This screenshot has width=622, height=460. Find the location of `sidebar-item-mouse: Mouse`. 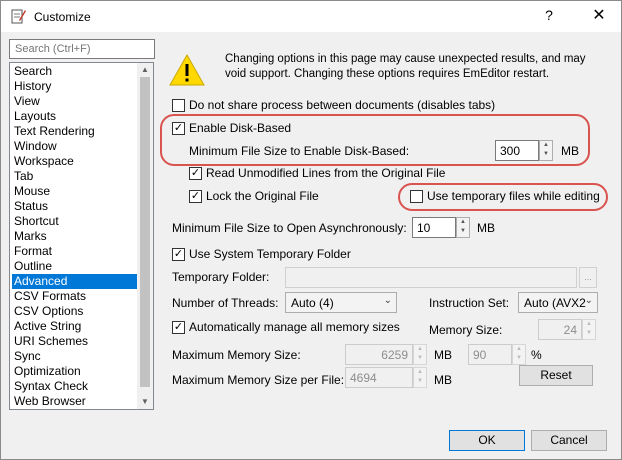

sidebar-item-mouse: Mouse is located at coordinates (74, 191).